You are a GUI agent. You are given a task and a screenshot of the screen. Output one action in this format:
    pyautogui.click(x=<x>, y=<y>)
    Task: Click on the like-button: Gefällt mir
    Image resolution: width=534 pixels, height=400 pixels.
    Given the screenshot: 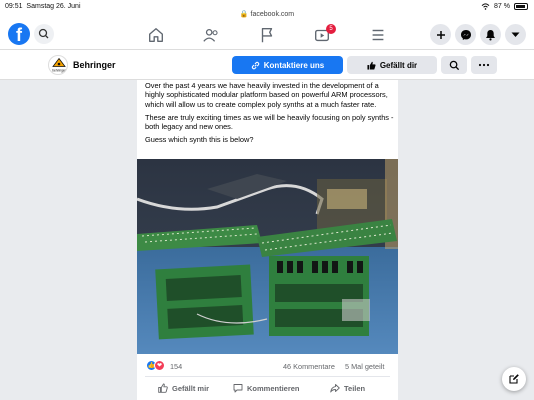 What is the action you would take?
    pyautogui.click(x=183, y=388)
    